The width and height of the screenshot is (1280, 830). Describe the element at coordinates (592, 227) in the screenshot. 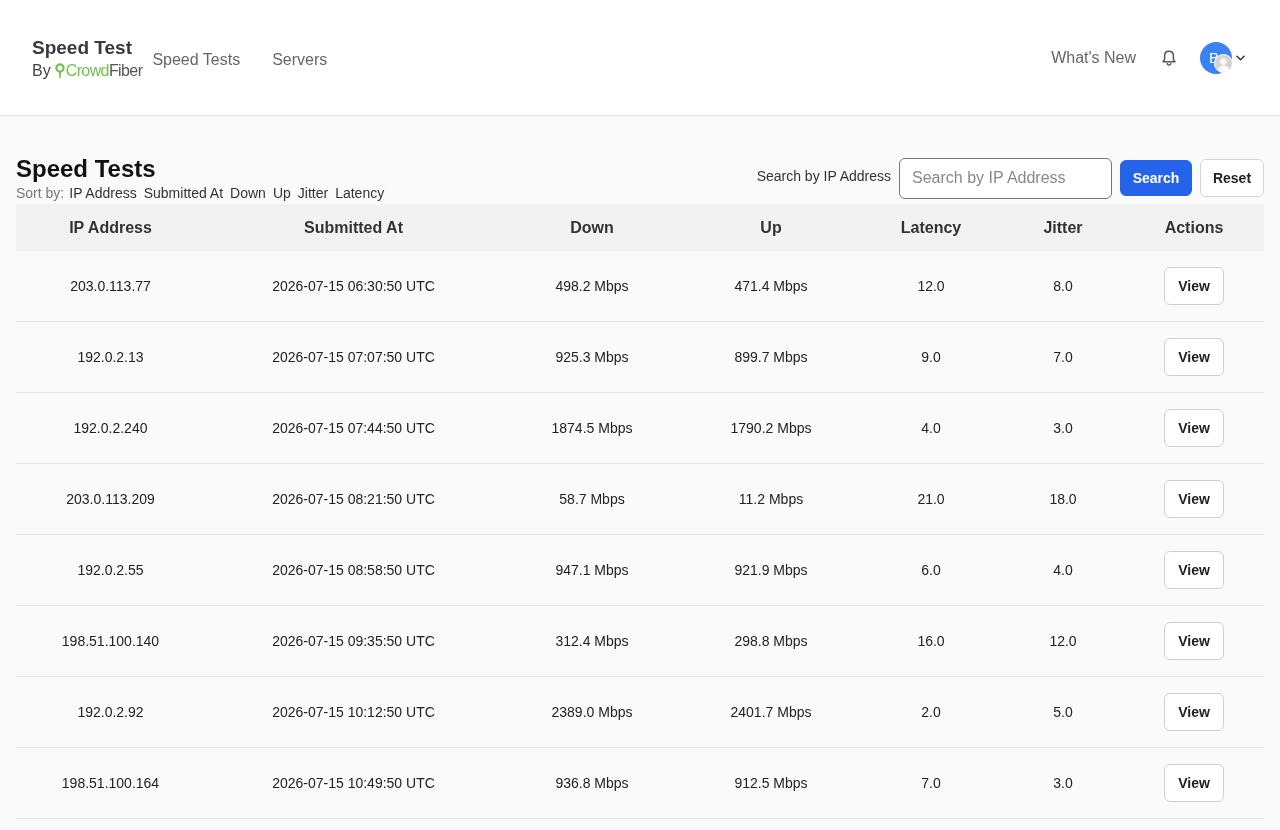

I see `column-header: Down` at that location.